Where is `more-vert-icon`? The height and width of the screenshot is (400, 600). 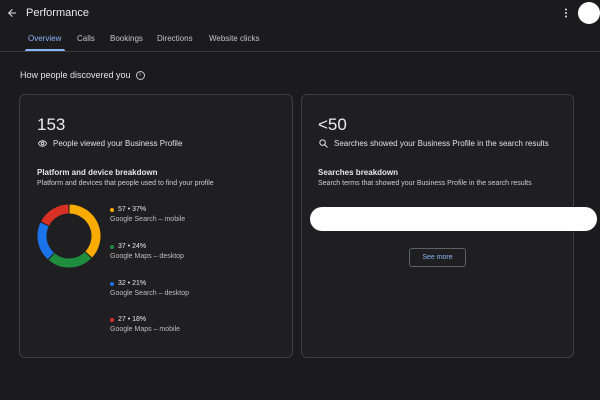
more-vert-icon is located at coordinates (566, 13).